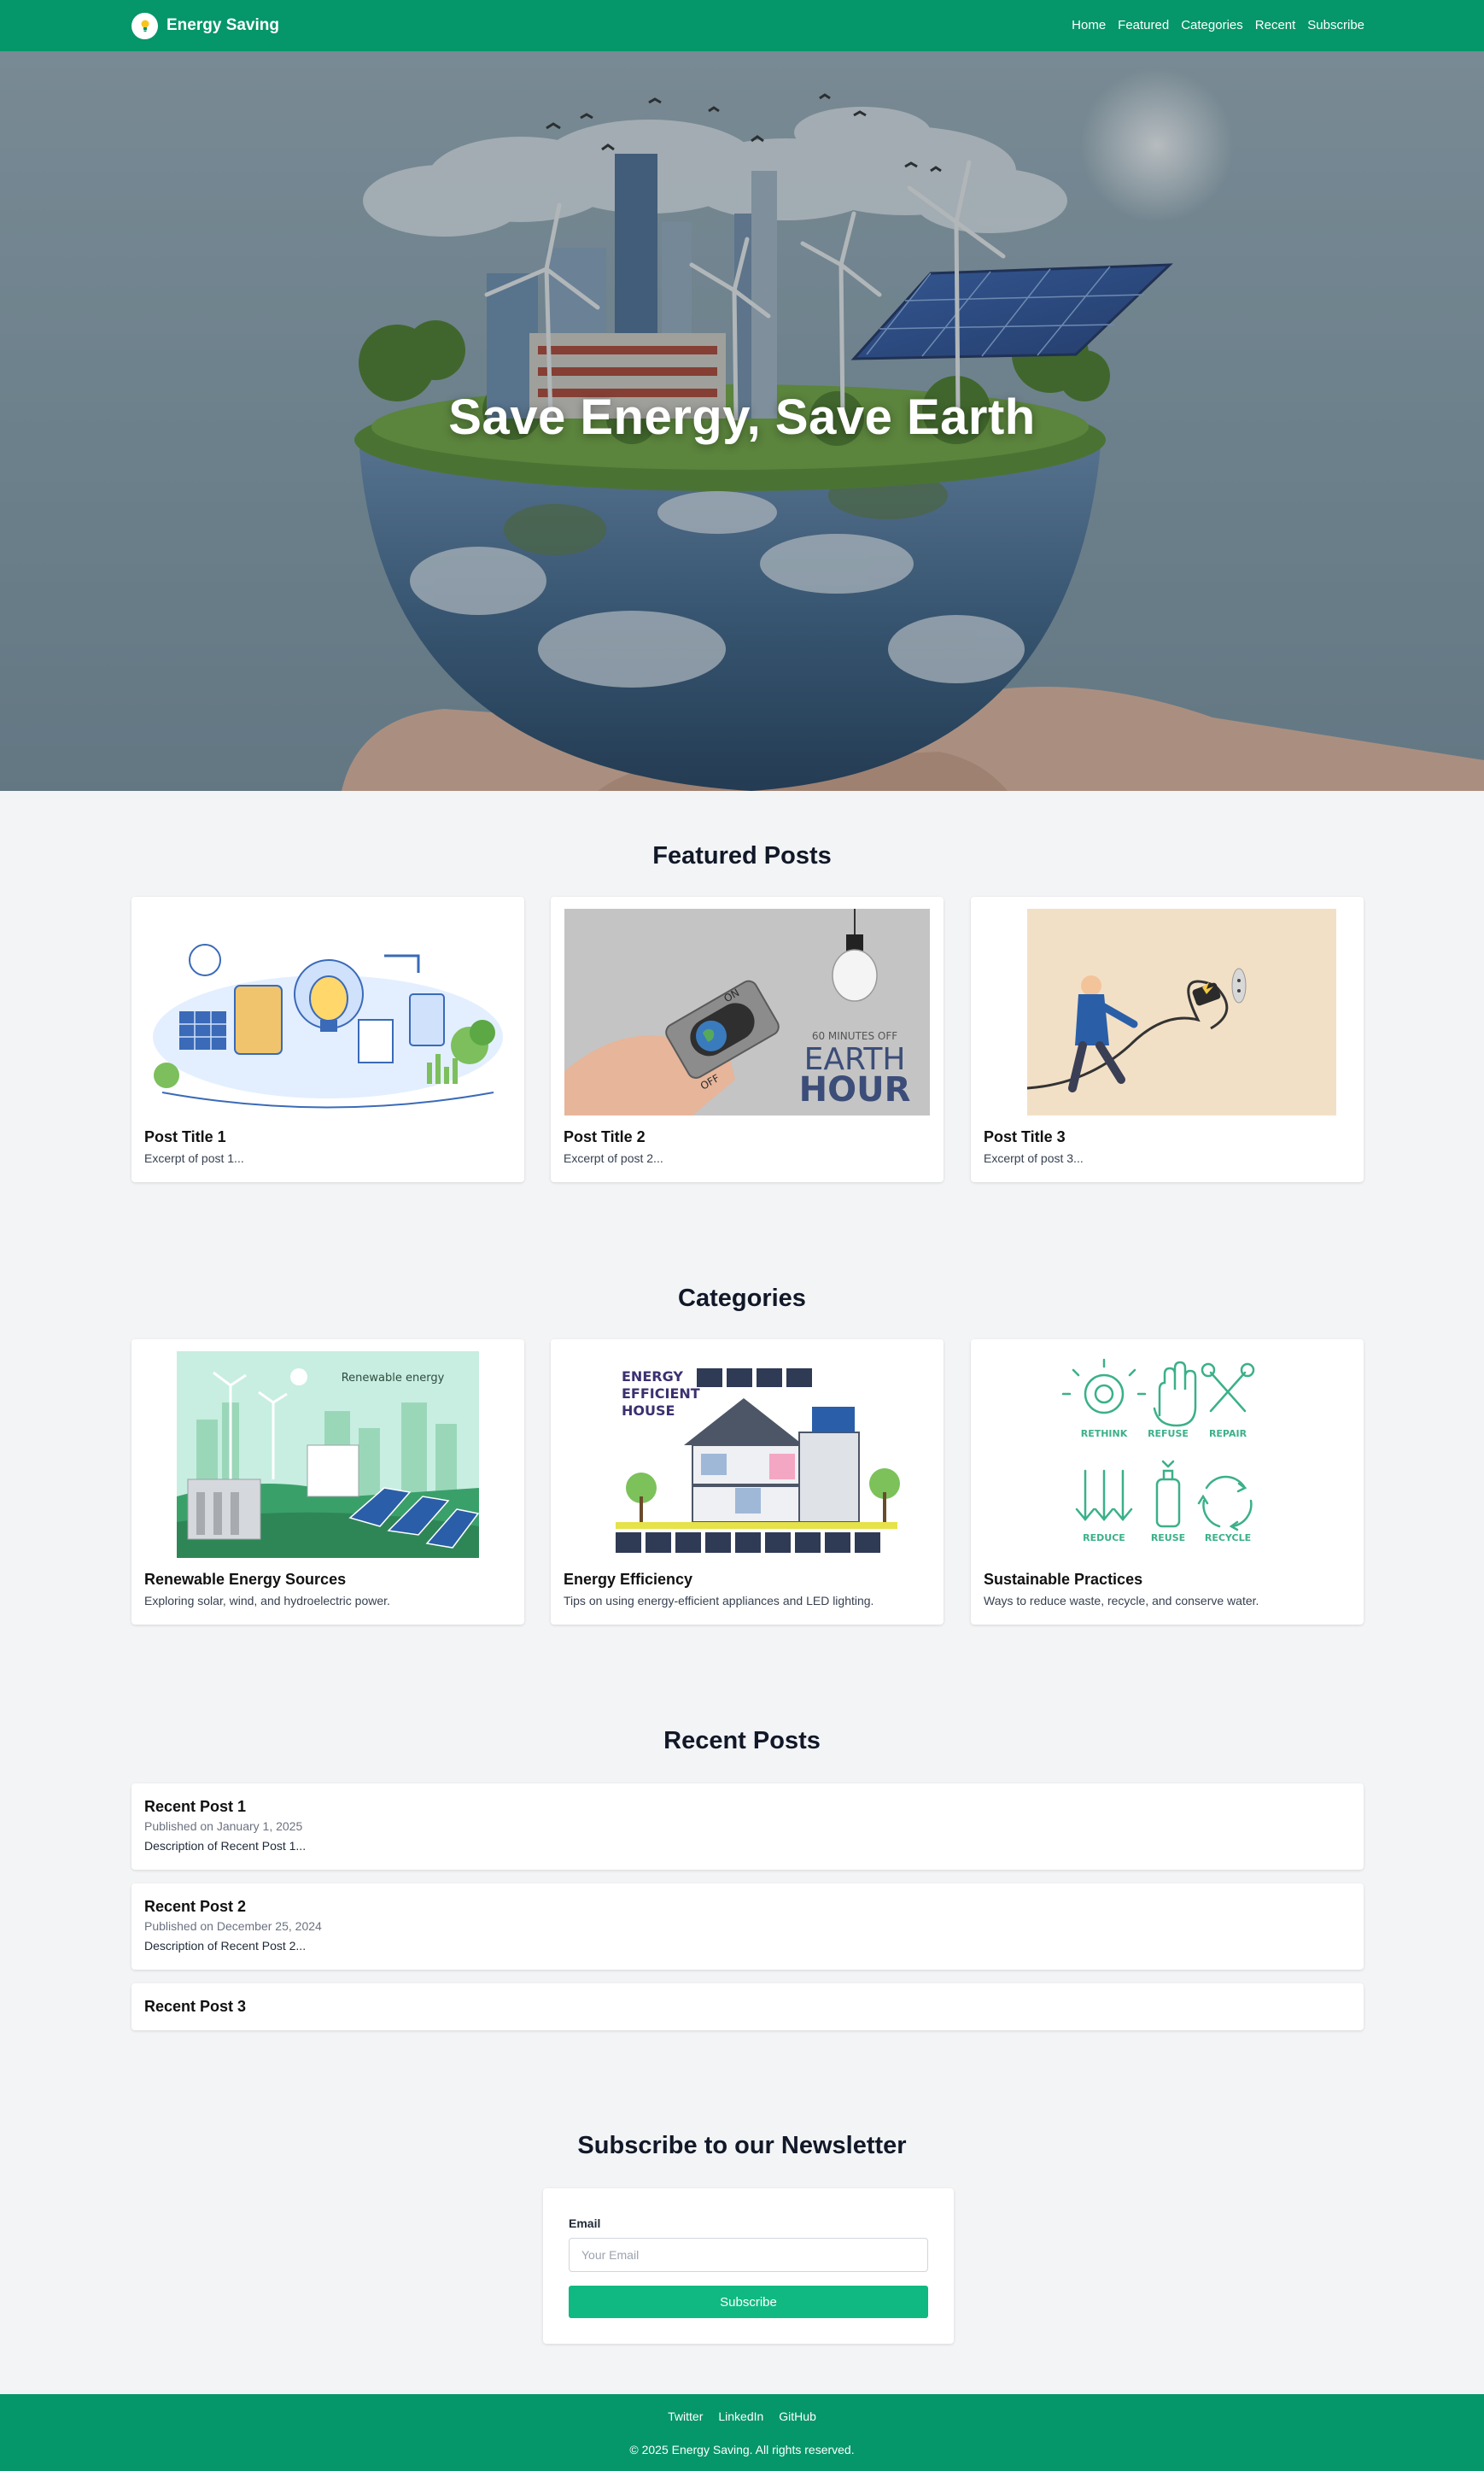 The height and width of the screenshot is (2471, 1484). Describe the element at coordinates (653, 1376) in the screenshot. I see `efficient-caption-line1: ENERGY` at that location.